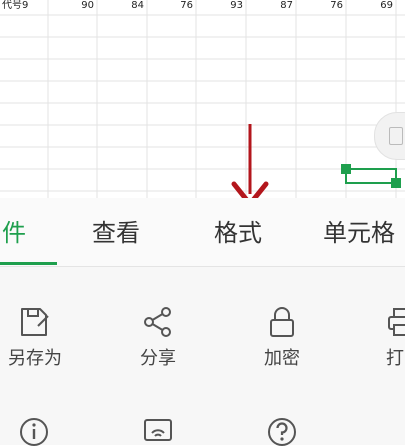  What do you see at coordinates (250, 161) in the screenshot?
I see `annotation-arrow` at bounding box center [250, 161].